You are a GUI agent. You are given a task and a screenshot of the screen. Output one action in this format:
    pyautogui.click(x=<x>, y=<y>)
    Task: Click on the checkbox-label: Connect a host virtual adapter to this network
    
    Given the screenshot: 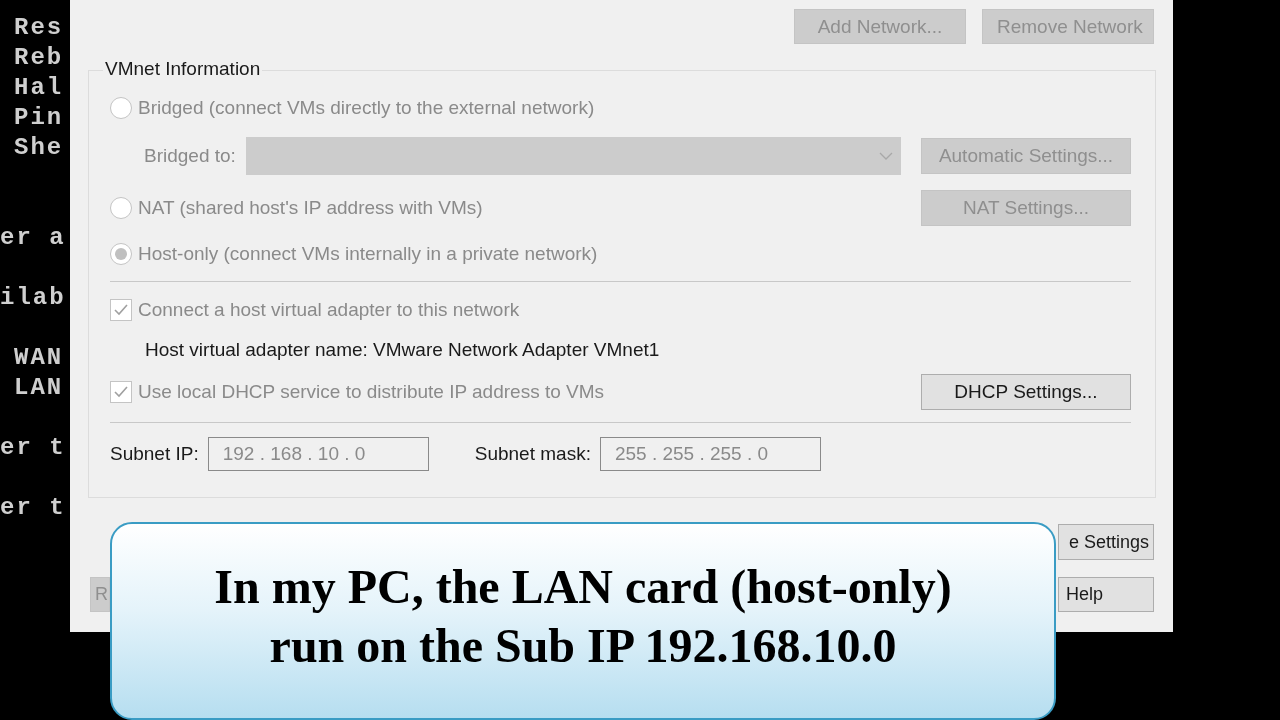 What is the action you would take?
    pyautogui.click(x=329, y=310)
    